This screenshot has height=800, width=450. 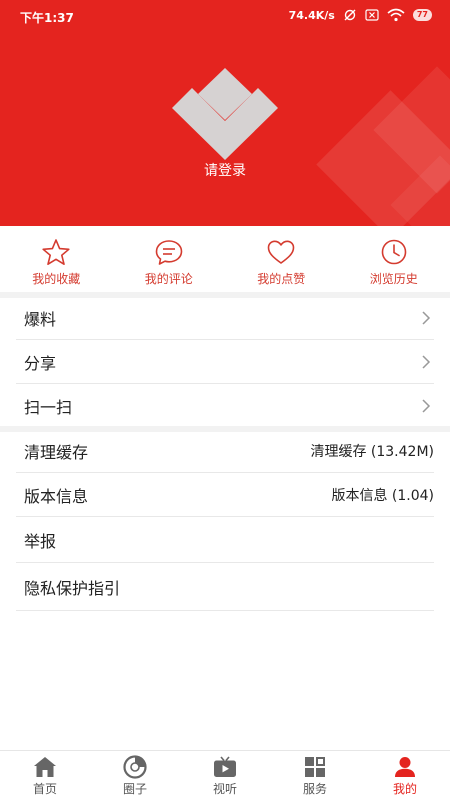 What do you see at coordinates (44, 789) in the screenshot?
I see `tab-label: 首页` at bounding box center [44, 789].